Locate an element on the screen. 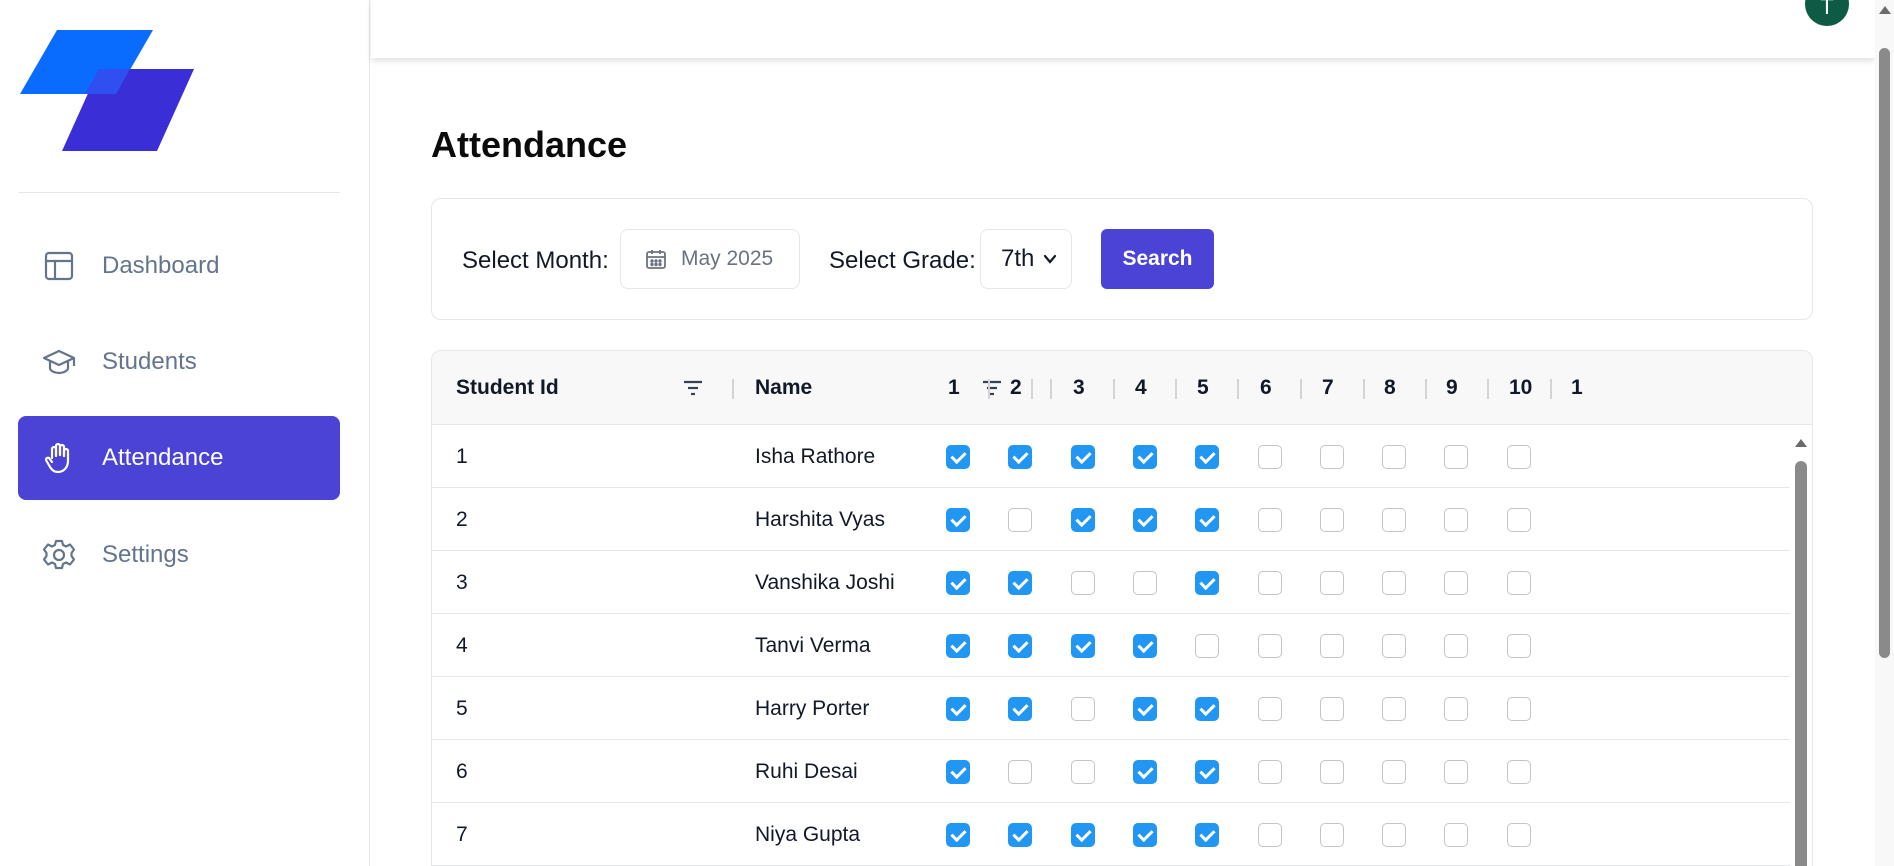  sidebar-item-settings: Settings is located at coordinates (179, 555).